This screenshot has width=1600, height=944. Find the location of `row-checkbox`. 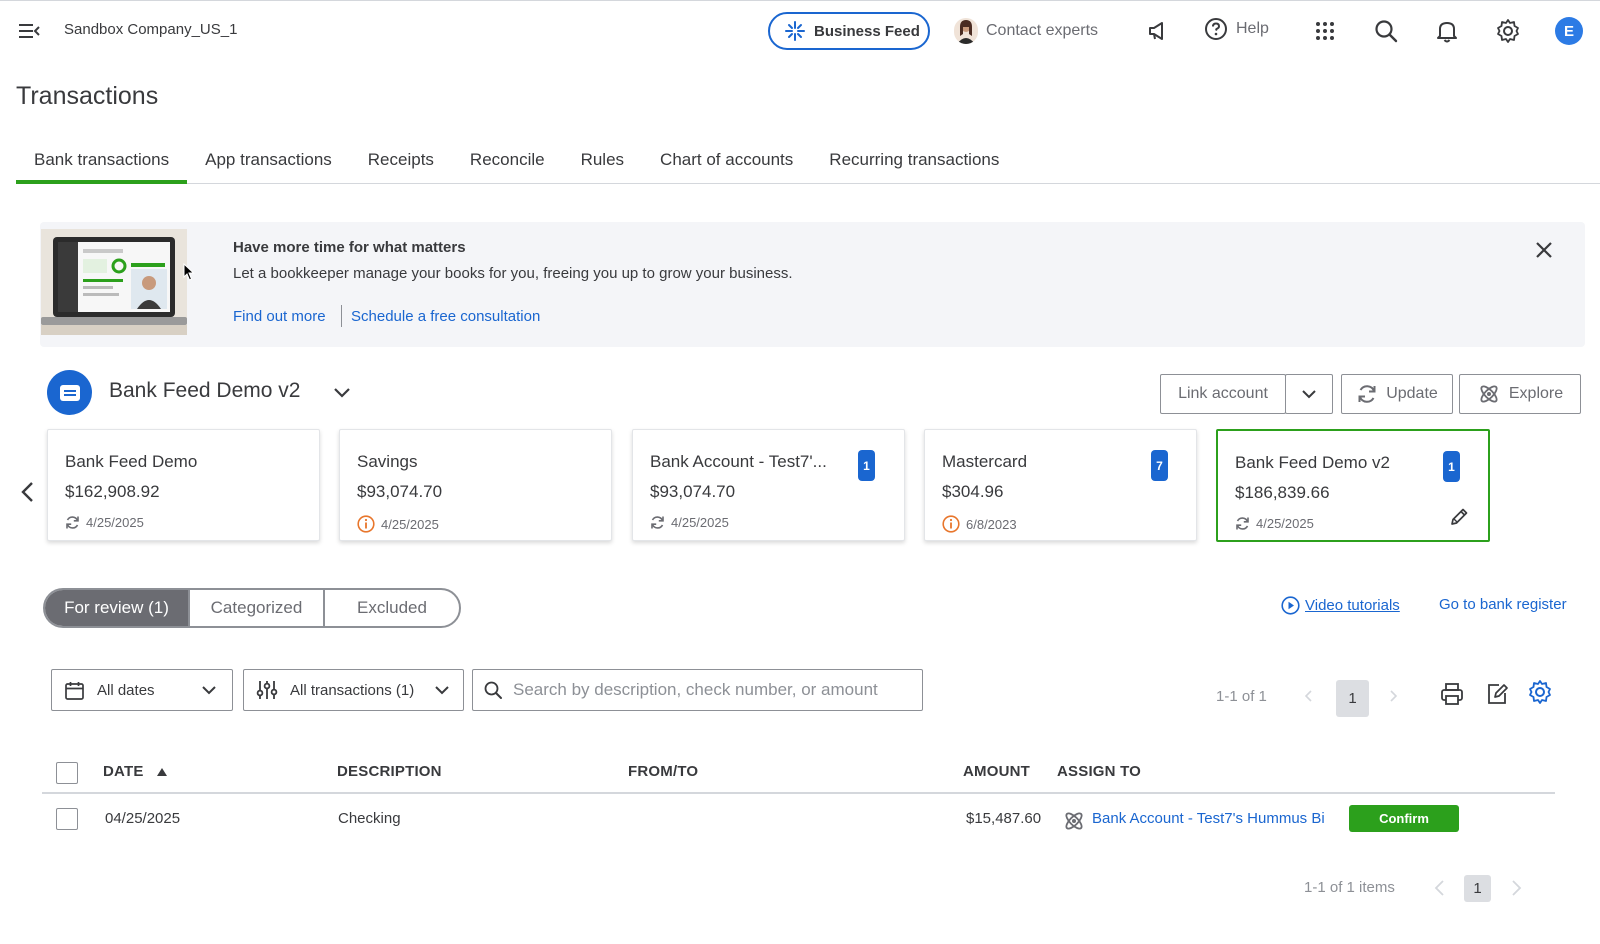

row-checkbox is located at coordinates (67, 819).